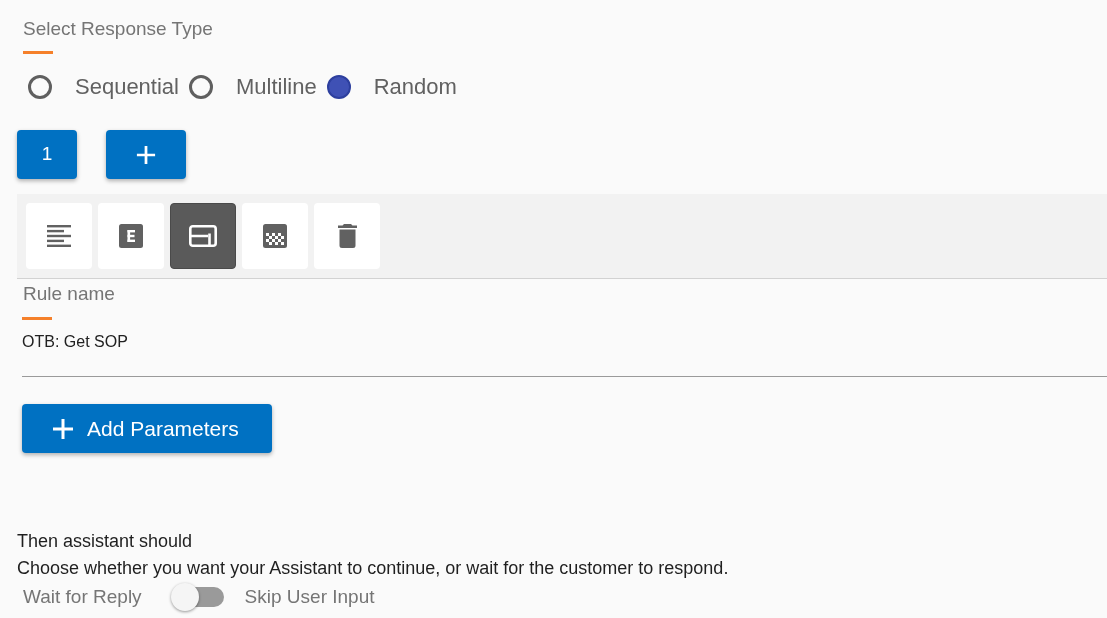  What do you see at coordinates (147, 428) in the screenshot?
I see `add-parameters-button: Add Parameters` at bounding box center [147, 428].